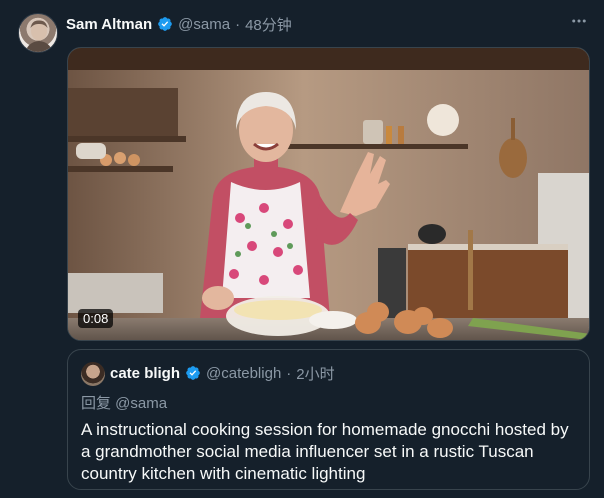  What do you see at coordinates (145, 373) in the screenshot?
I see `quote-author-name: cate bligh` at bounding box center [145, 373].